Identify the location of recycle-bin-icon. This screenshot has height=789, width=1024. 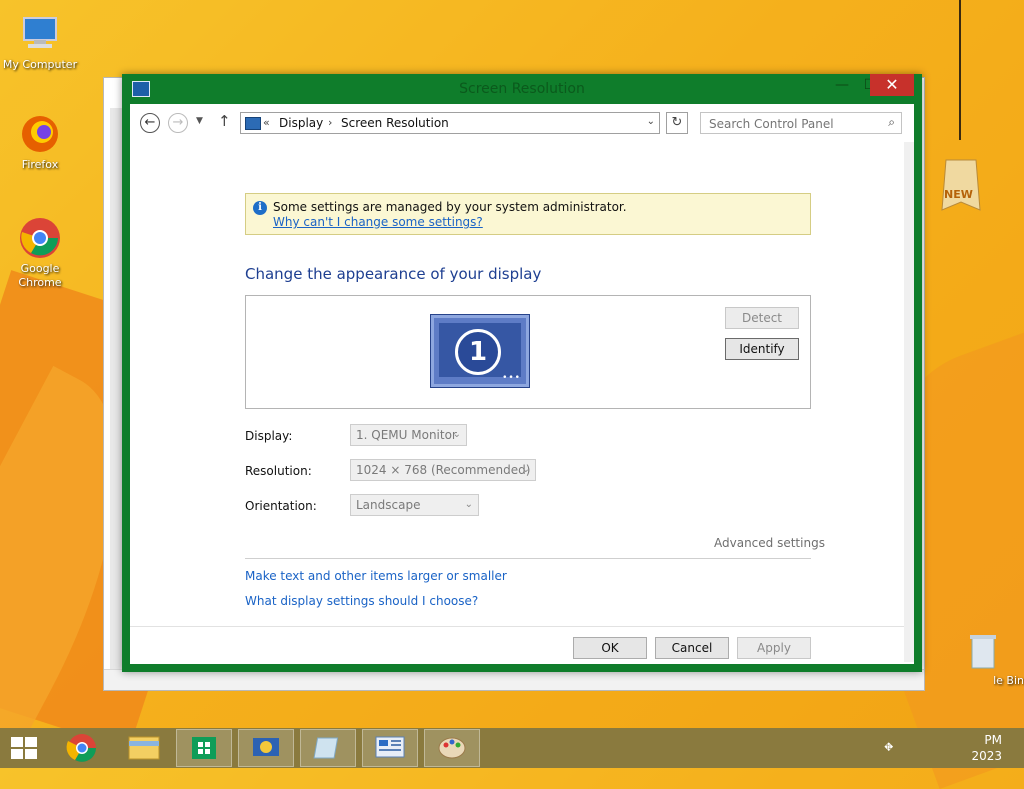
(983, 652).